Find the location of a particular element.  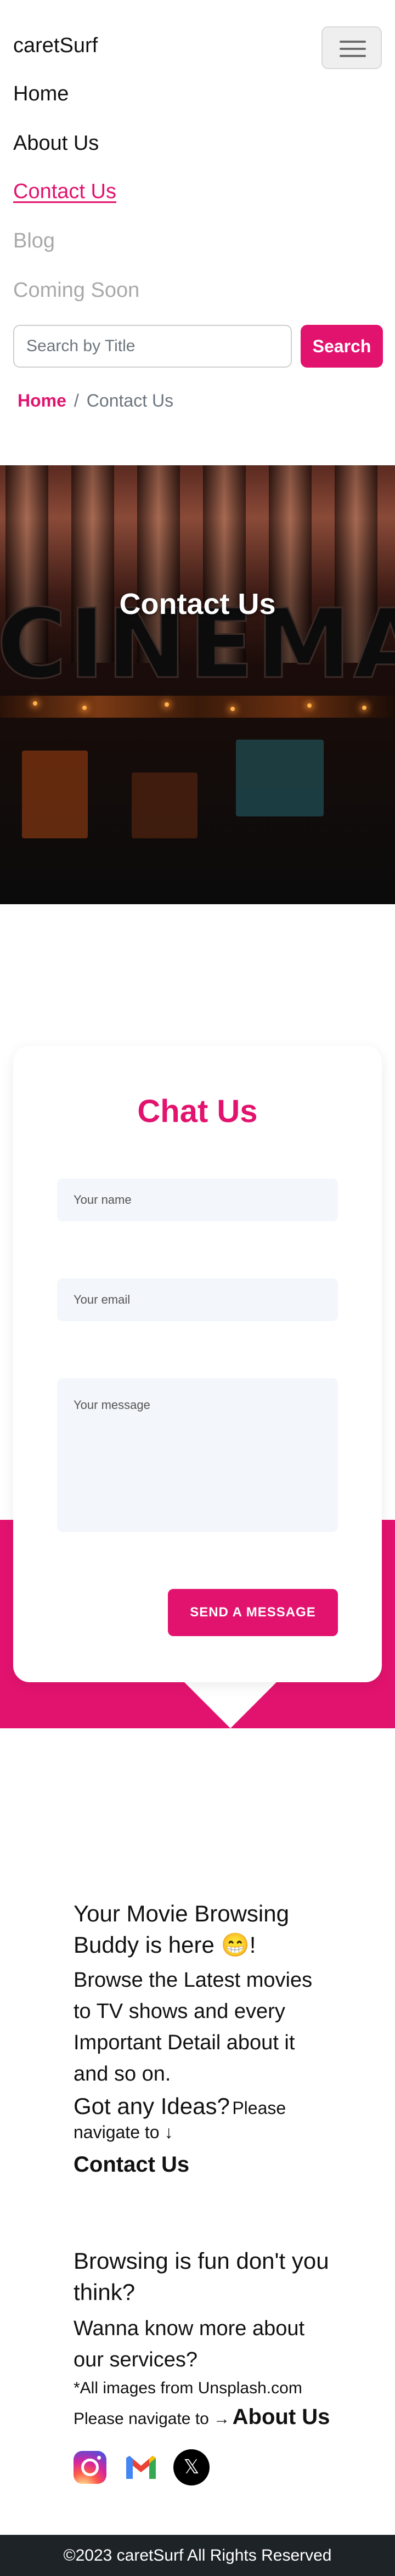

breadcrumb-current: Contact Us is located at coordinates (130, 401).